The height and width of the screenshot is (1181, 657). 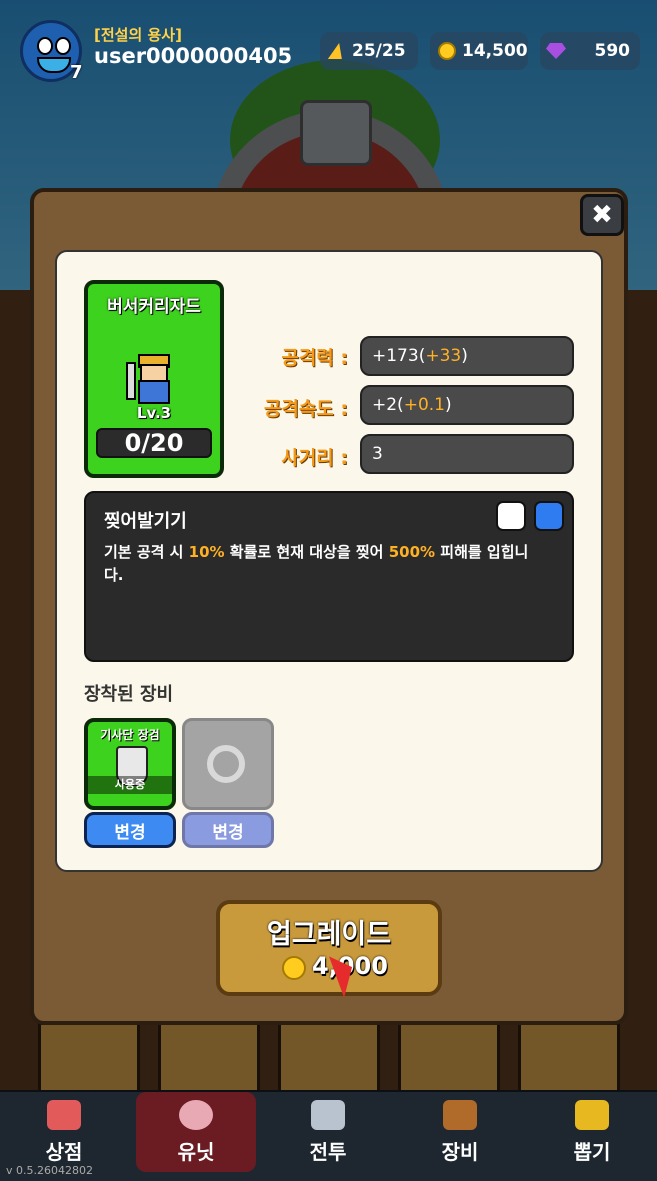 What do you see at coordinates (130, 764) in the screenshot?
I see `equipment-slot-weapon: 기사단 장검 사용중` at bounding box center [130, 764].